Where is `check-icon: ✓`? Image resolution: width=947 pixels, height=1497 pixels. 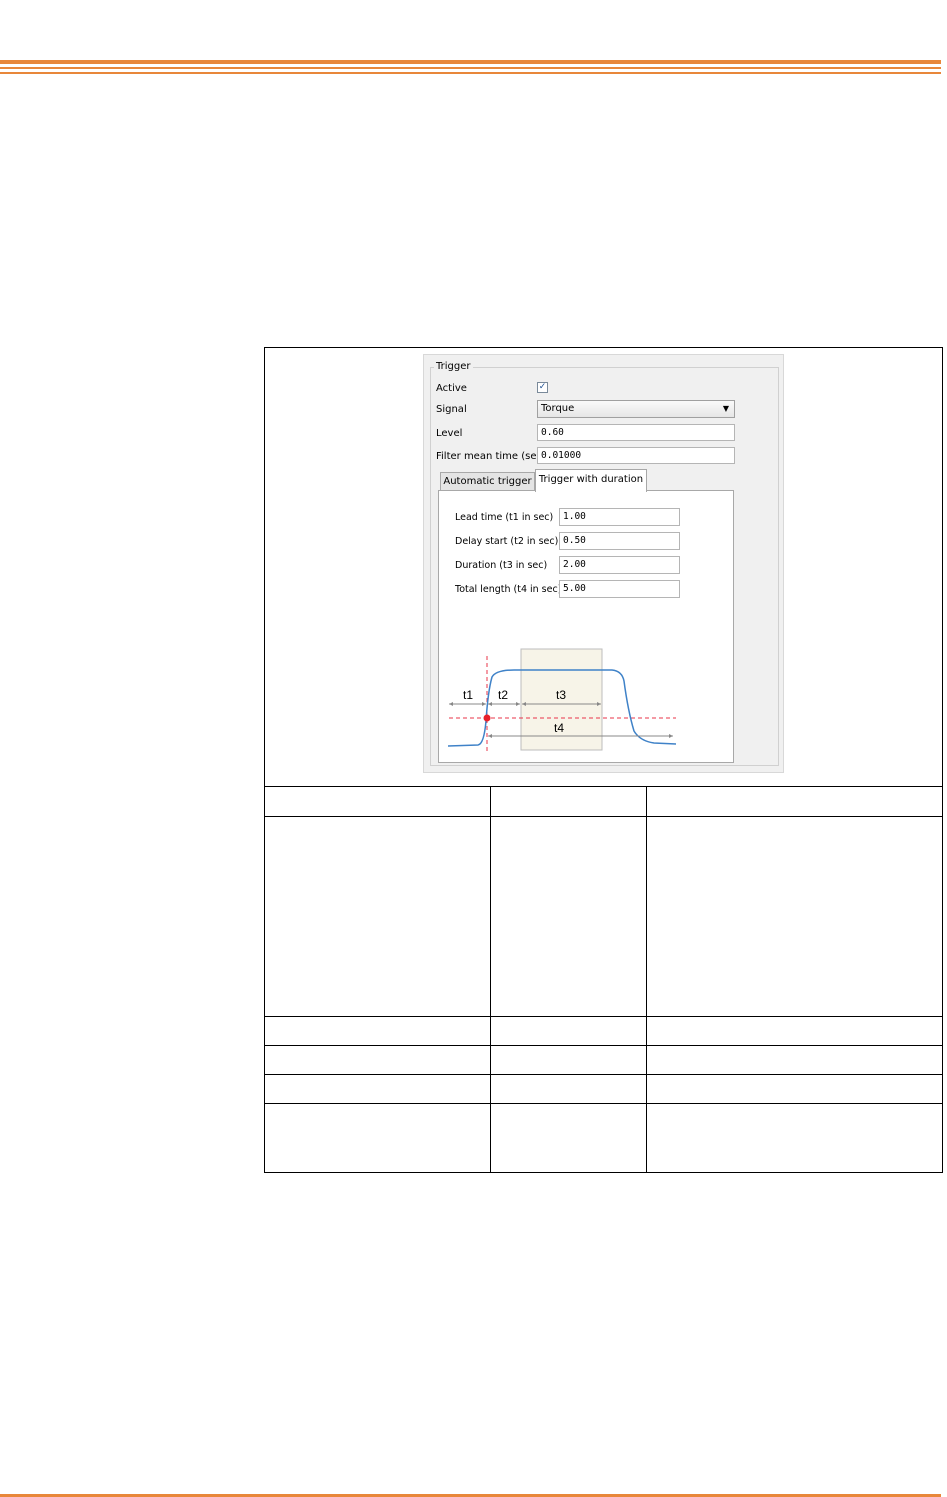 check-icon: ✓ is located at coordinates (542, 387).